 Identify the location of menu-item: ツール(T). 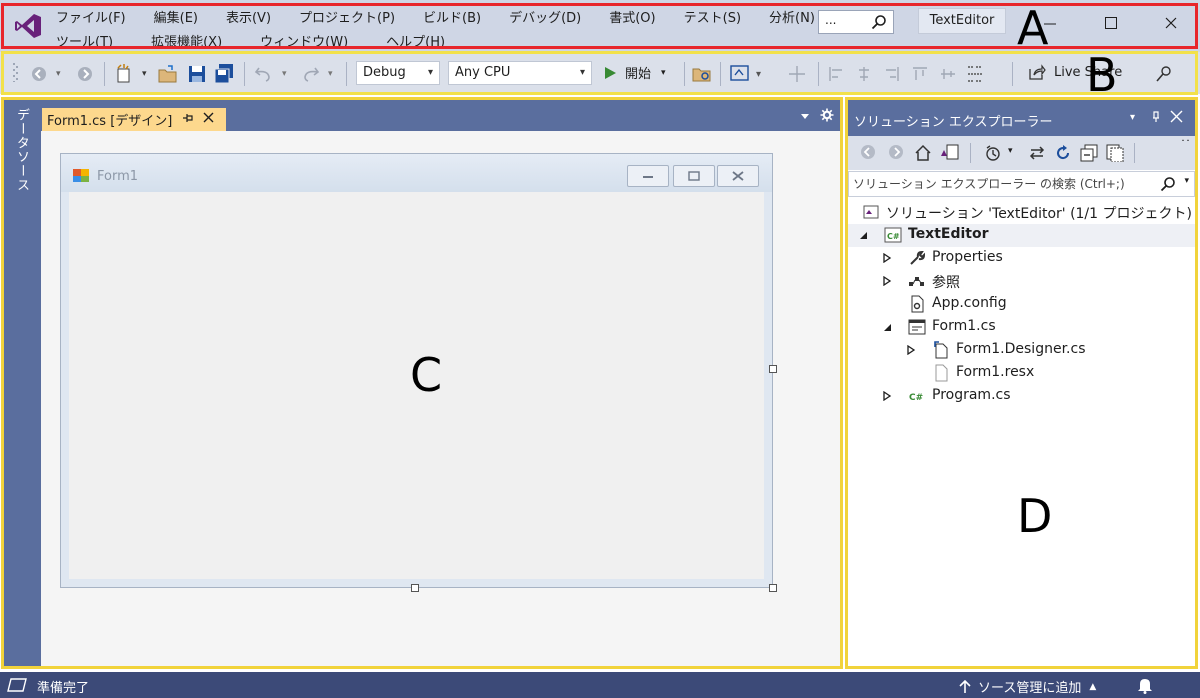
(84, 40).